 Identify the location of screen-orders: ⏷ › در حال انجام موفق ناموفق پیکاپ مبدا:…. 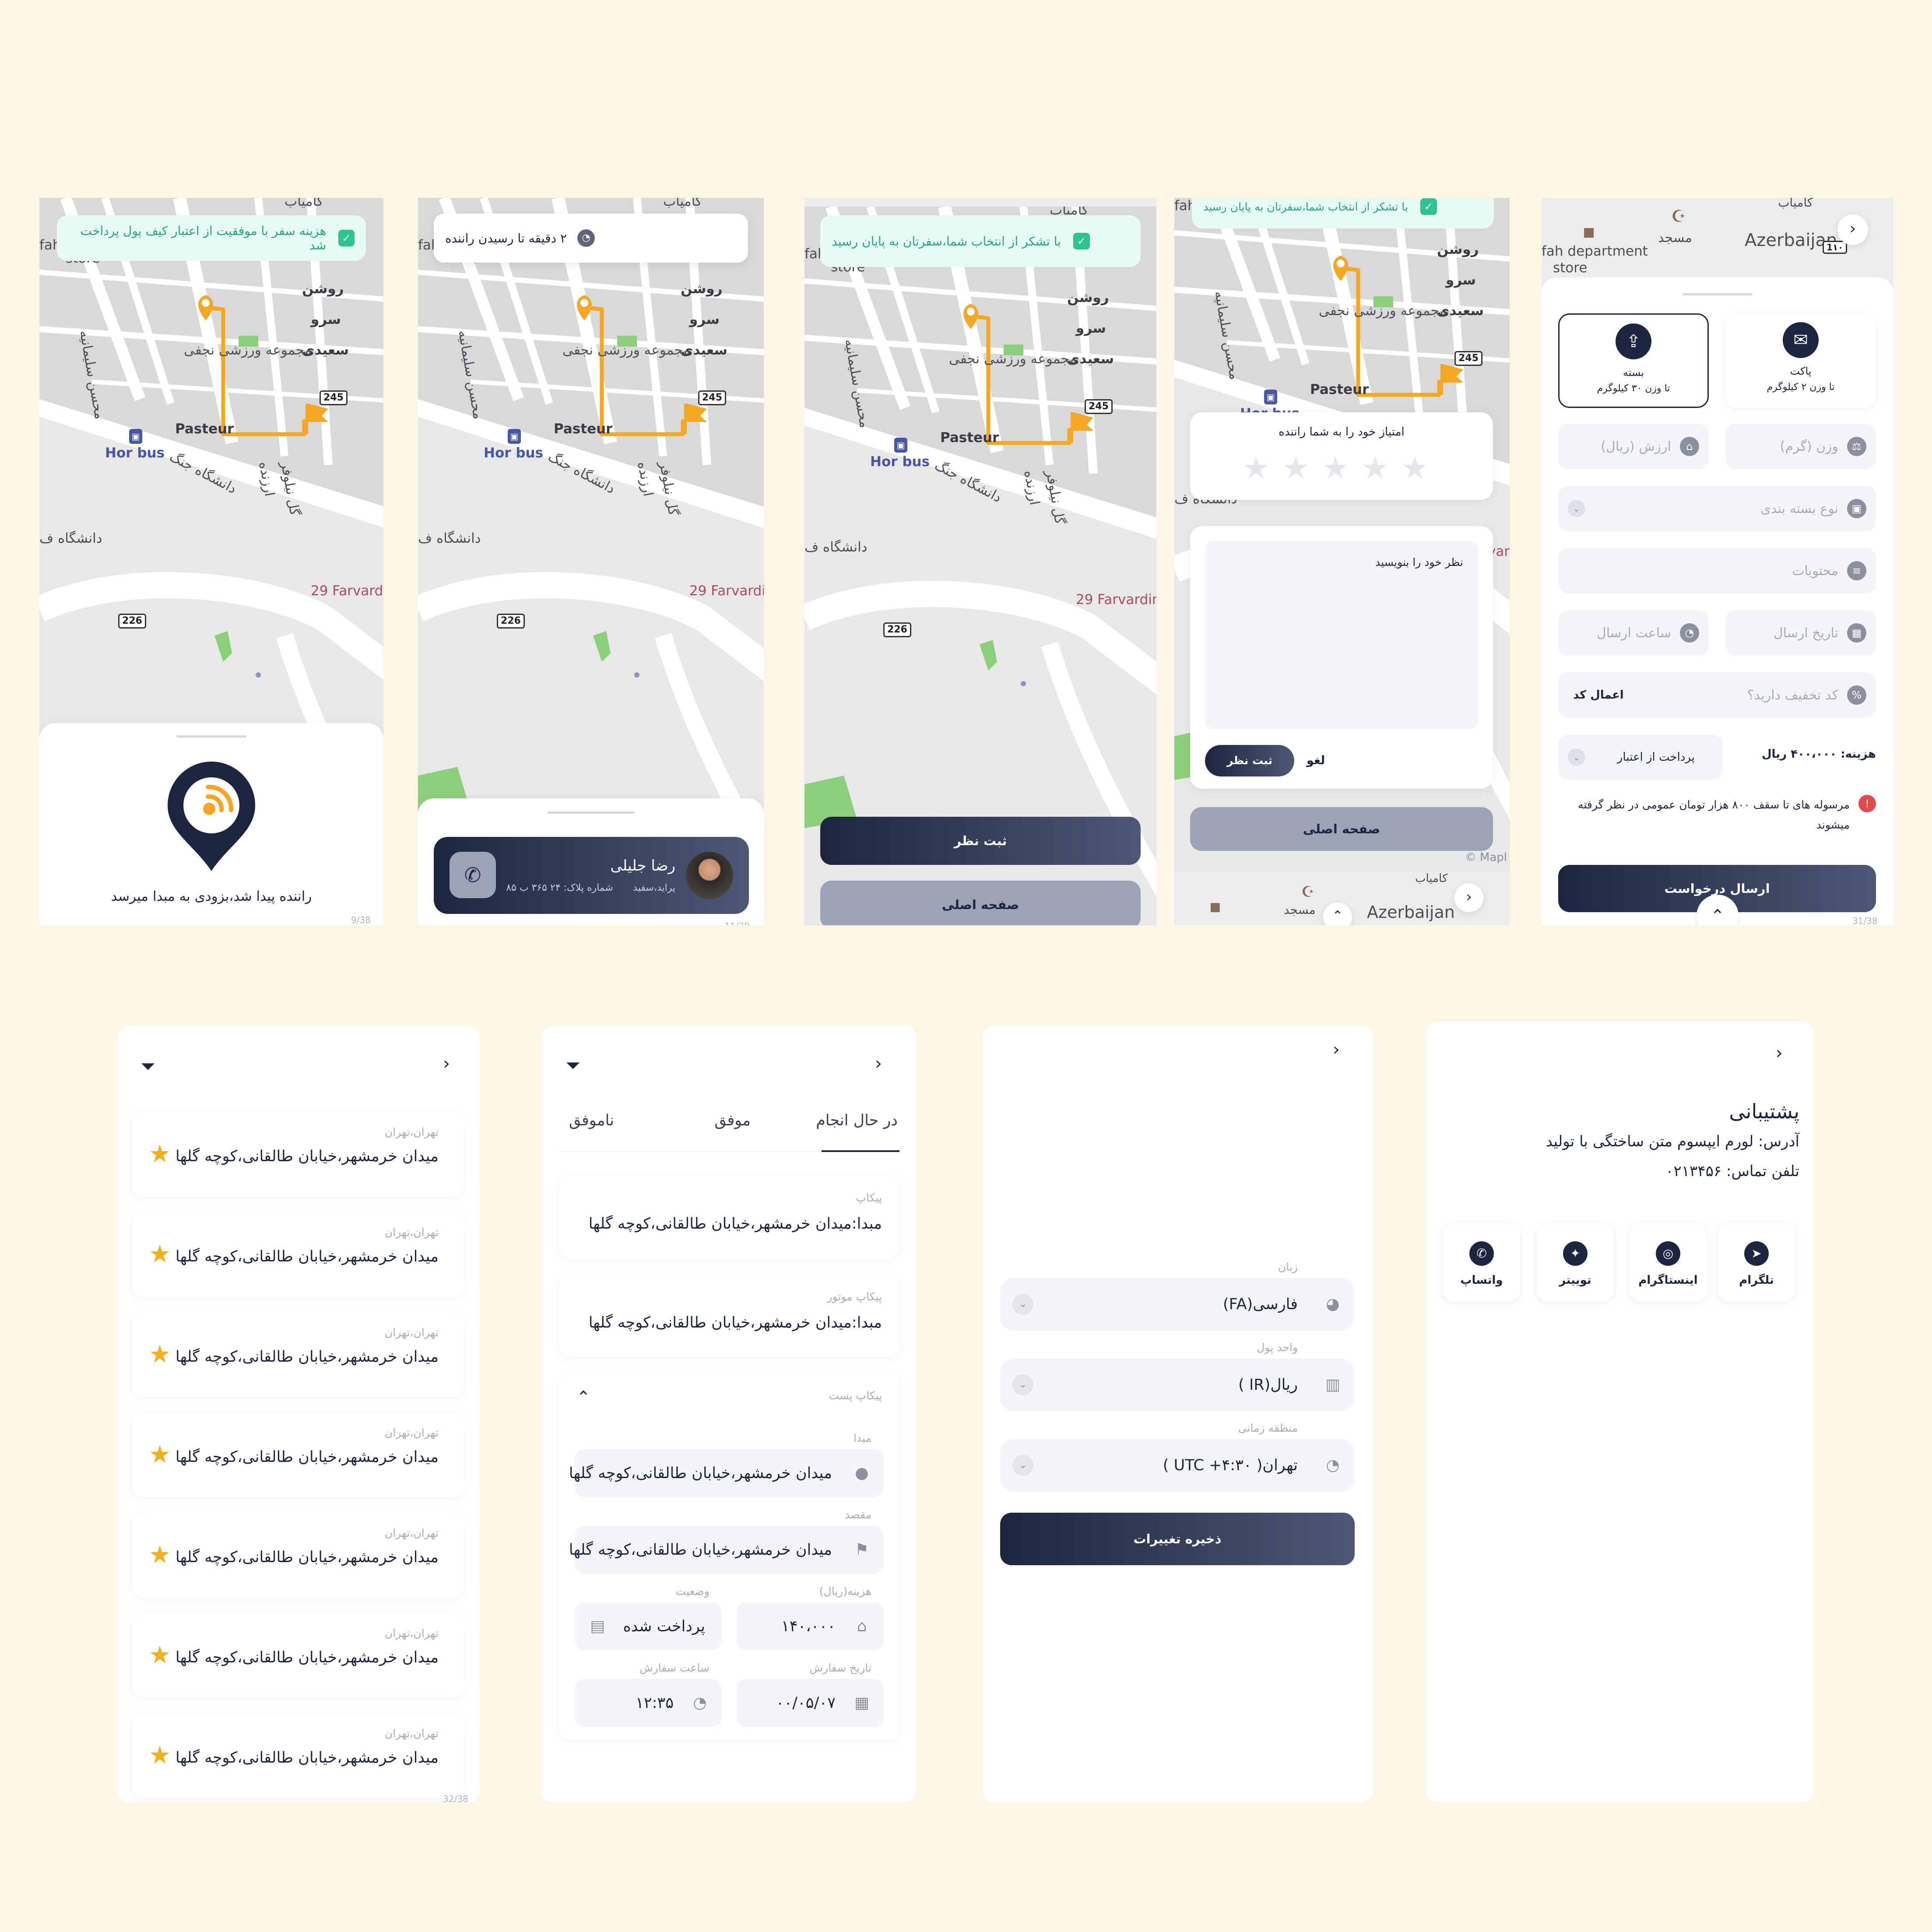
(729, 1414).